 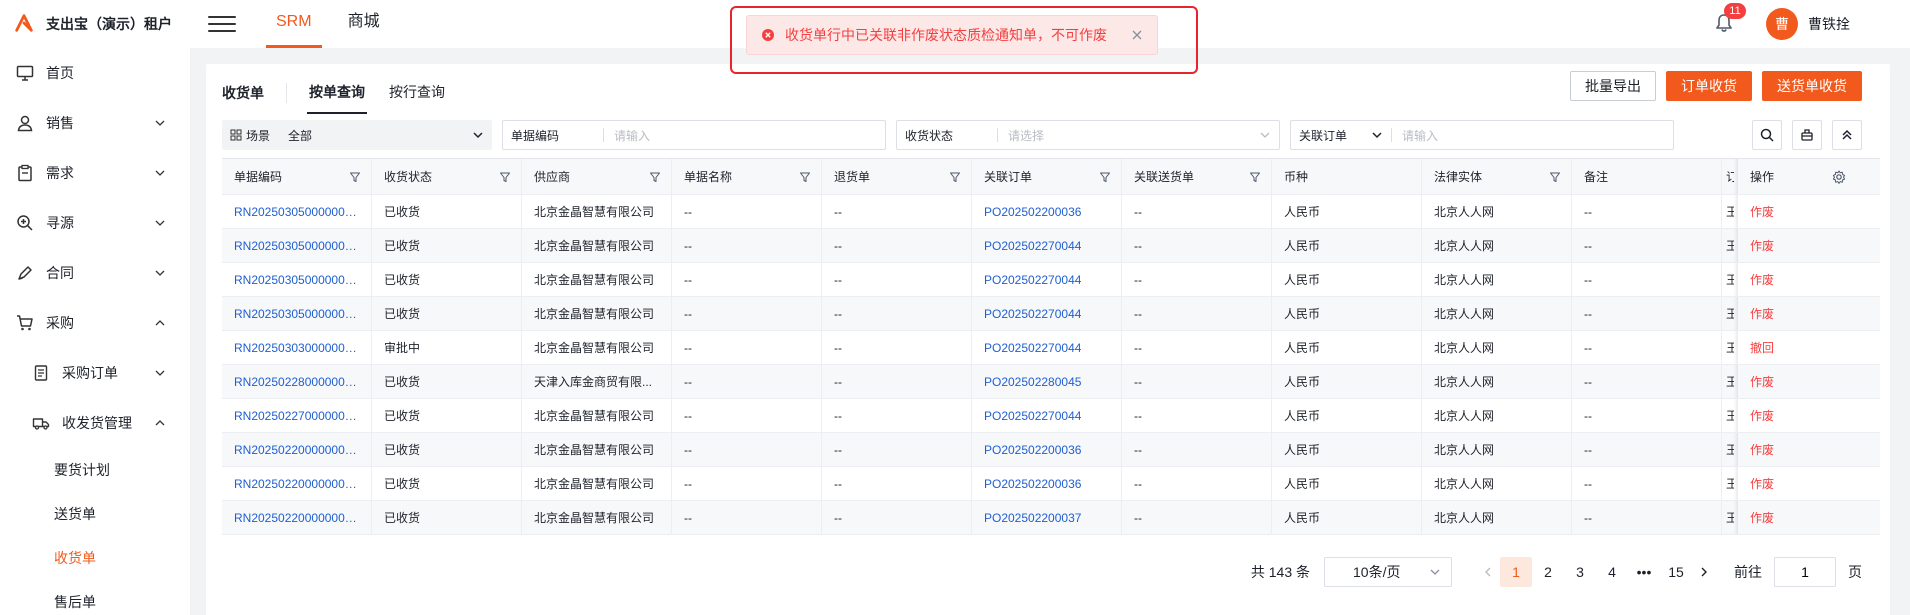 What do you see at coordinates (95, 24) in the screenshot?
I see `logo: 支出宝（演示）租户` at bounding box center [95, 24].